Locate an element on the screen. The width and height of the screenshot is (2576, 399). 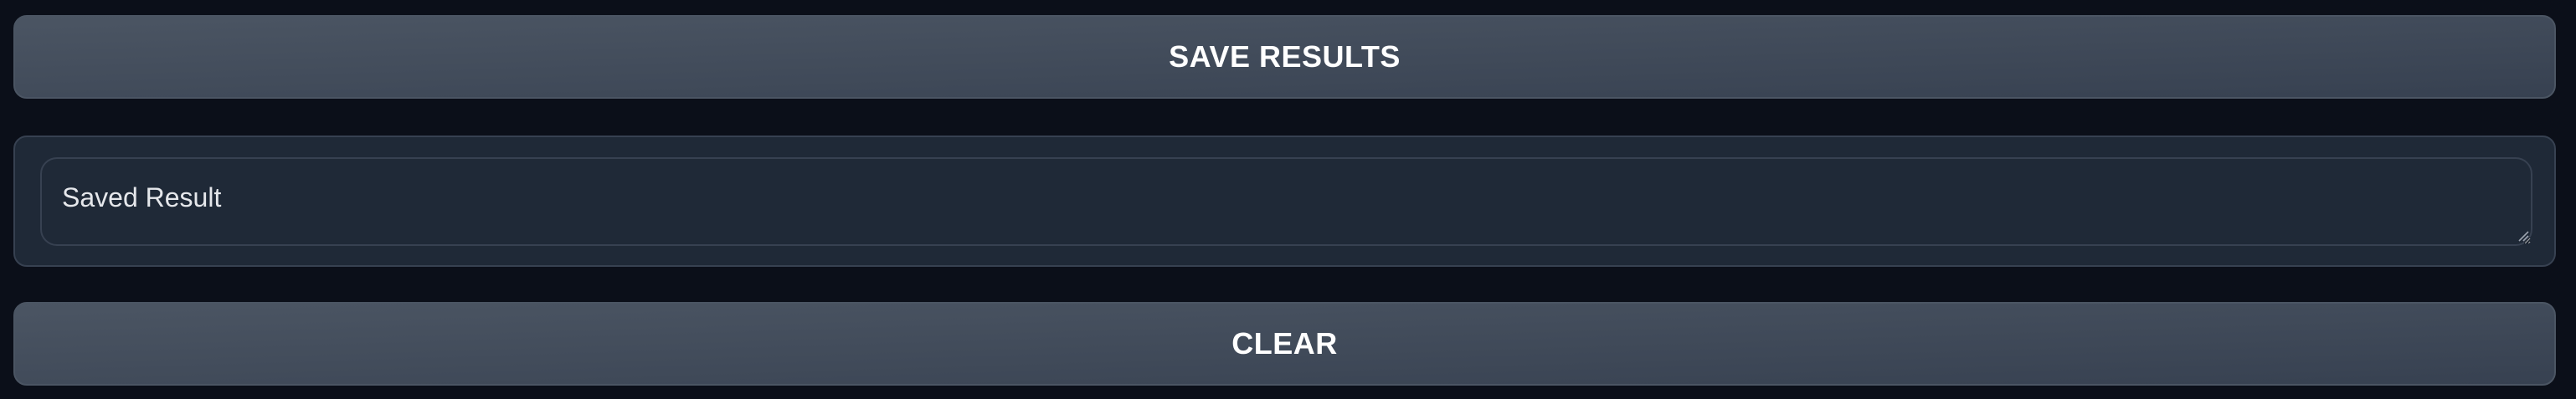
resize-grip-icon is located at coordinates (2523, 236).